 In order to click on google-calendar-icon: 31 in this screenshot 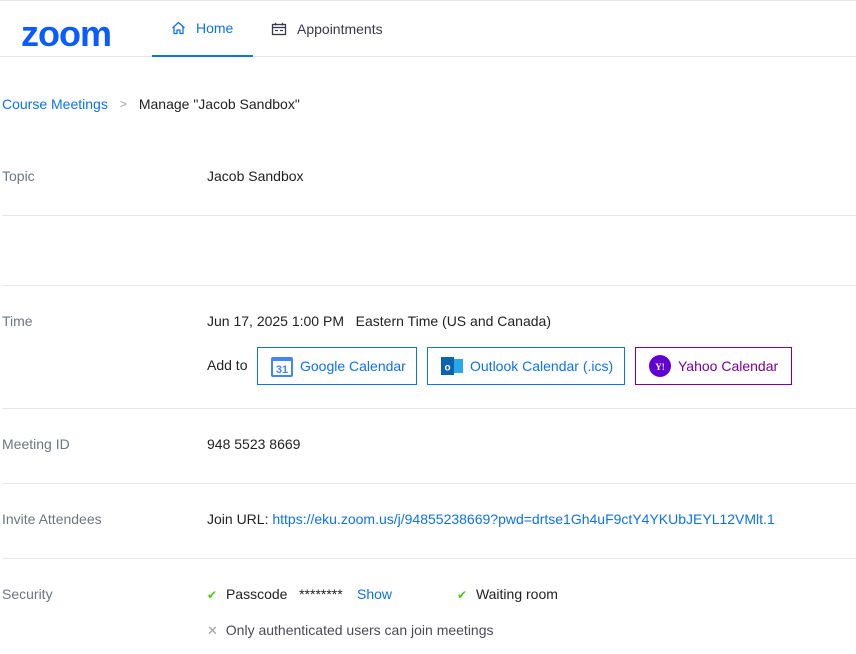, I will do `click(282, 367)`.